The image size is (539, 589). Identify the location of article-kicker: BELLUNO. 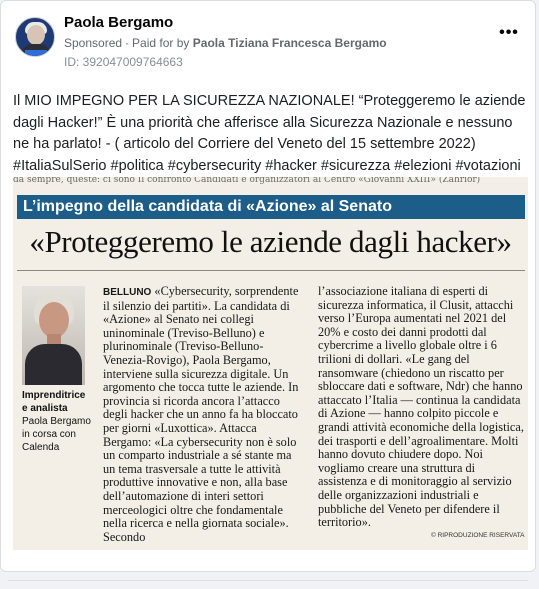
(127, 292).